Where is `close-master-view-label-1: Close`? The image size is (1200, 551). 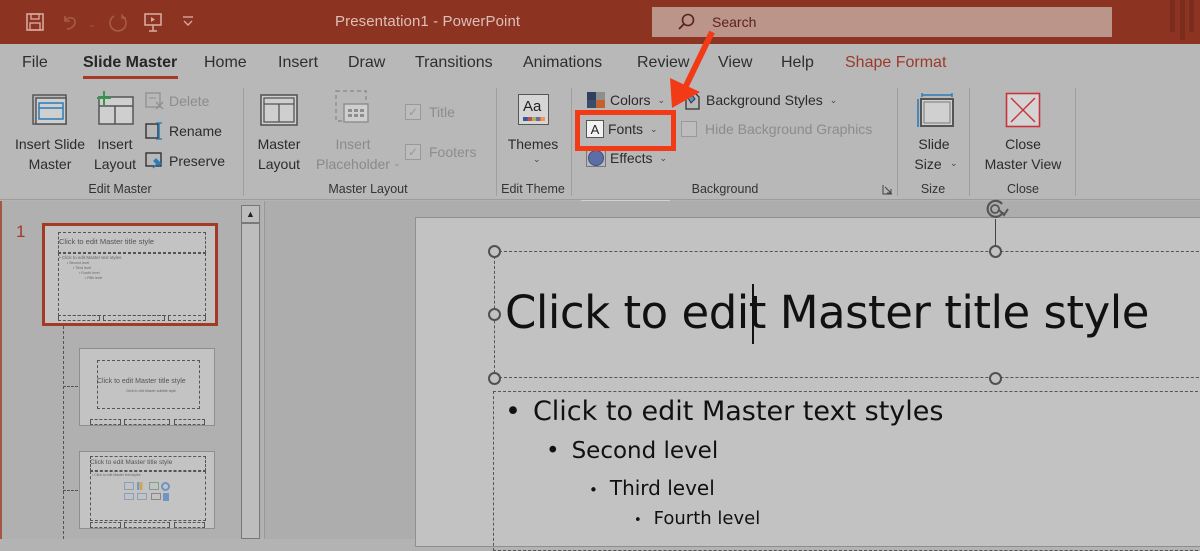 close-master-view-label-1: Close is located at coordinates (1023, 144).